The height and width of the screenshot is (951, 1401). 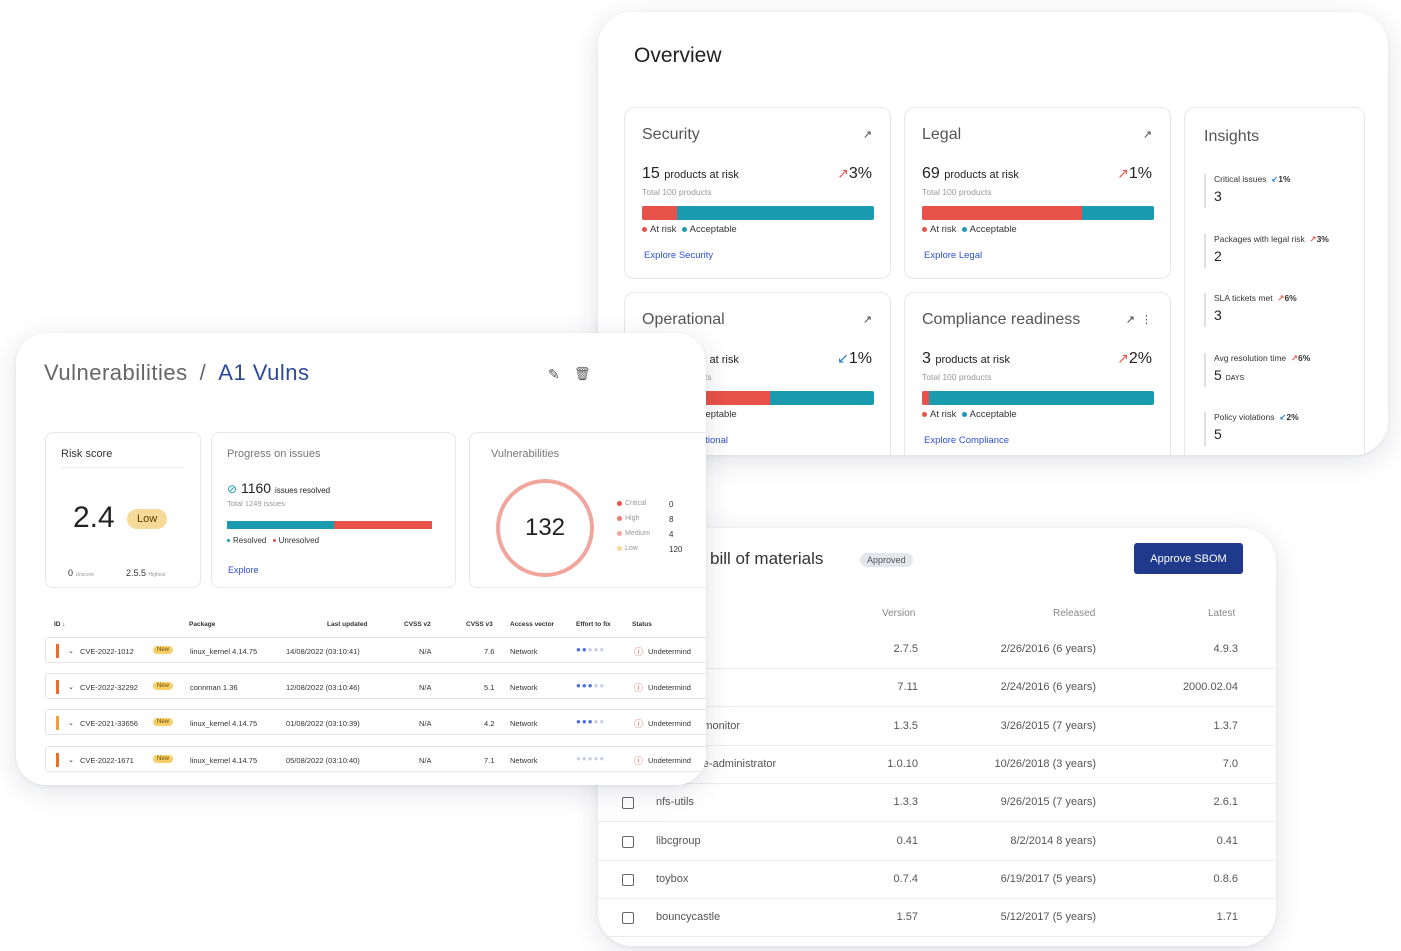 I want to click on arrow-up-right-icon: ↗, so click(x=1313, y=238).